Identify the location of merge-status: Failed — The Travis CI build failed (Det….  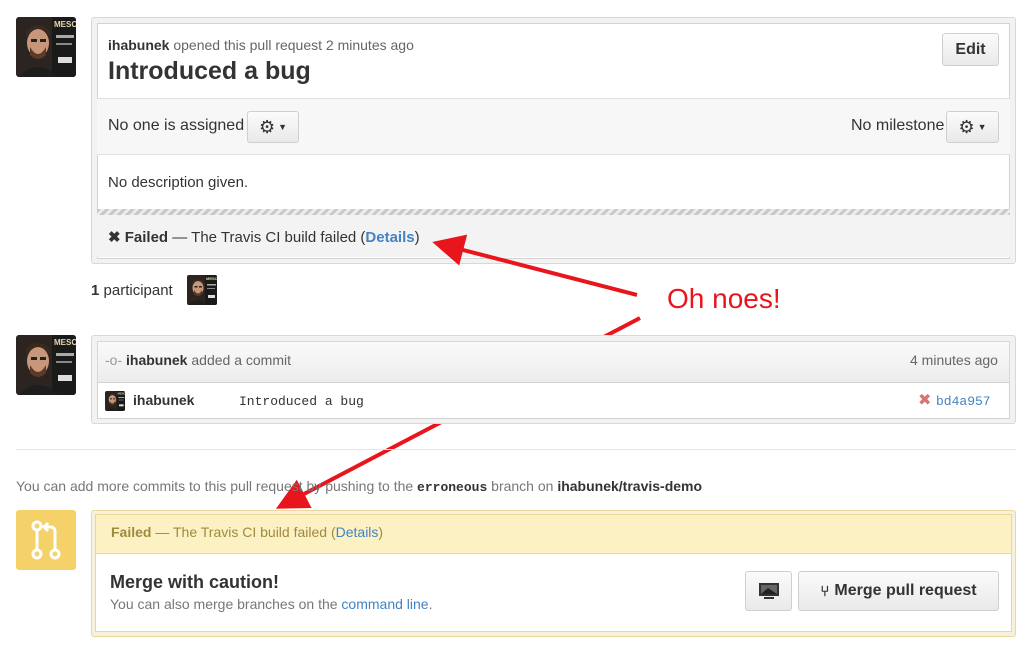
(247, 532).